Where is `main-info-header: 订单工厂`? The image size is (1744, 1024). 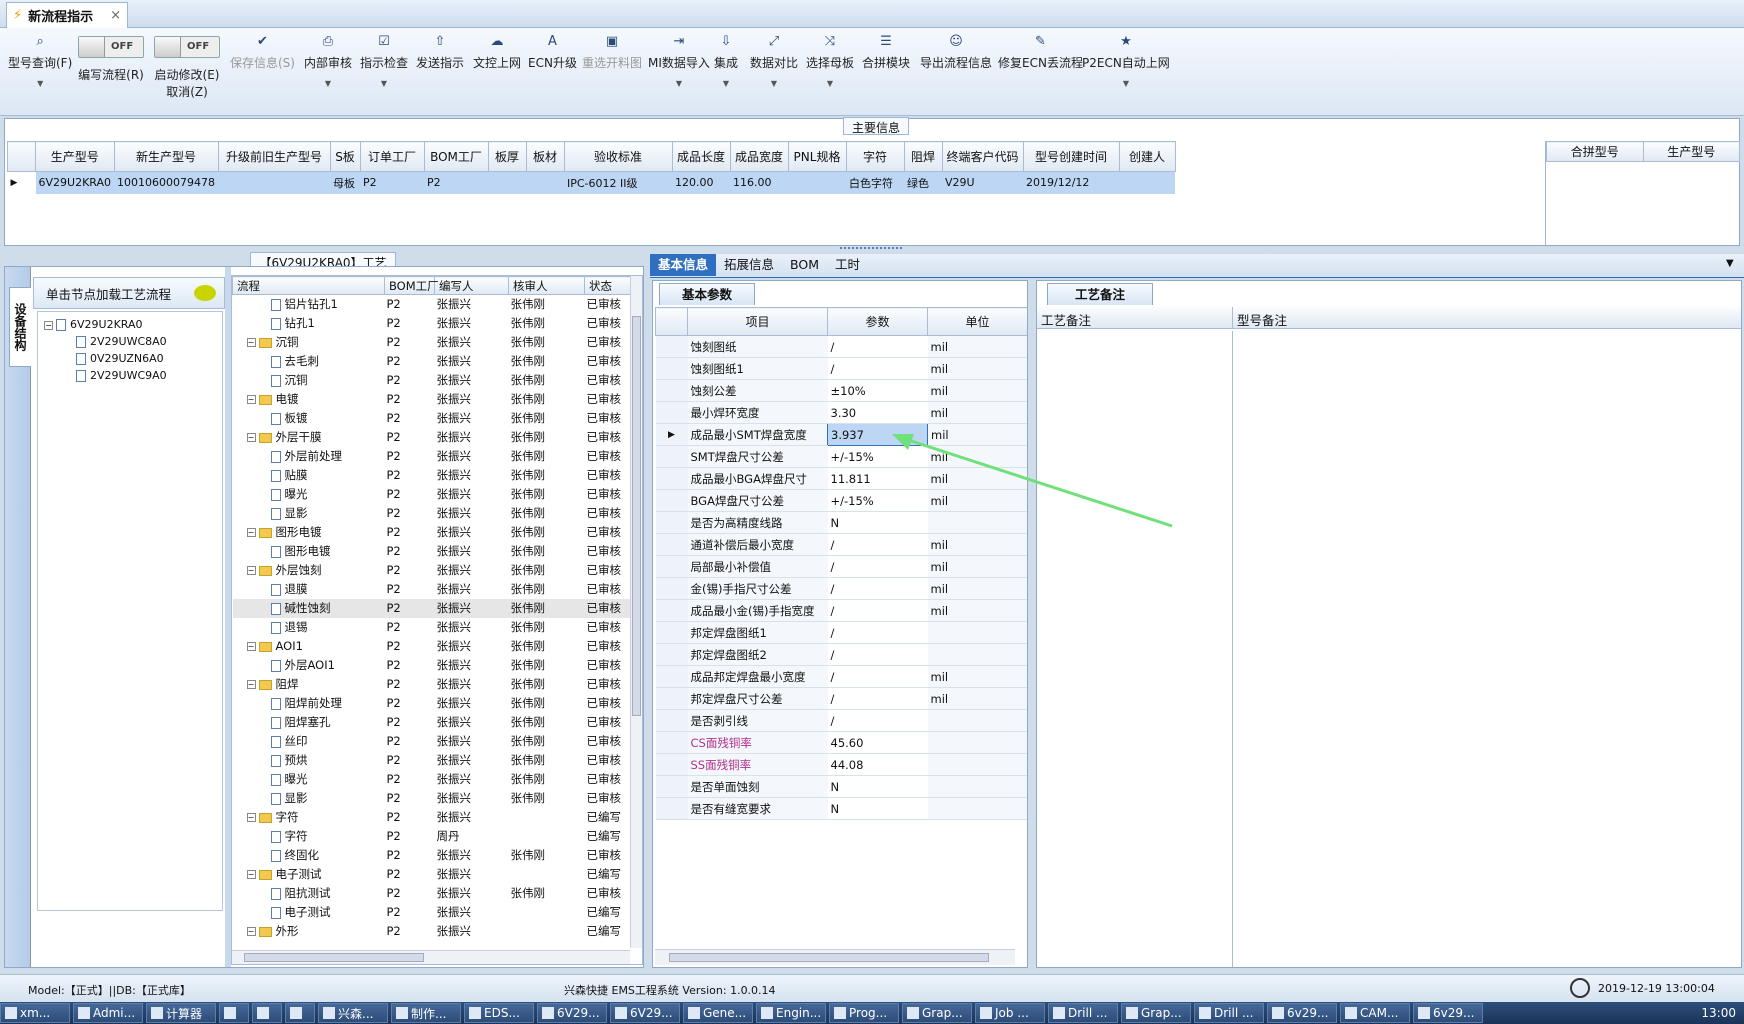
main-info-header: 订单工厂 is located at coordinates (392, 156).